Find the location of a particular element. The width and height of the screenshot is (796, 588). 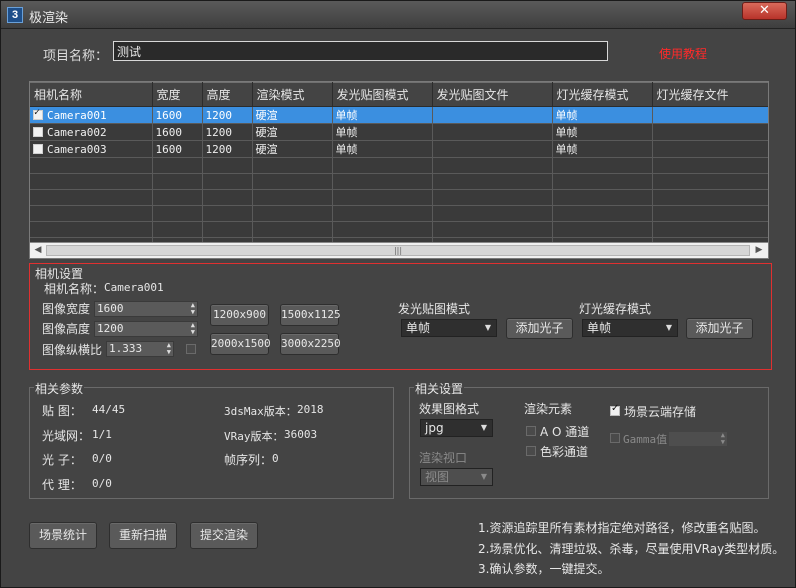

table-row: Camera003 1600 1200 硬渲 单帧 单帧 is located at coordinates (399, 149).